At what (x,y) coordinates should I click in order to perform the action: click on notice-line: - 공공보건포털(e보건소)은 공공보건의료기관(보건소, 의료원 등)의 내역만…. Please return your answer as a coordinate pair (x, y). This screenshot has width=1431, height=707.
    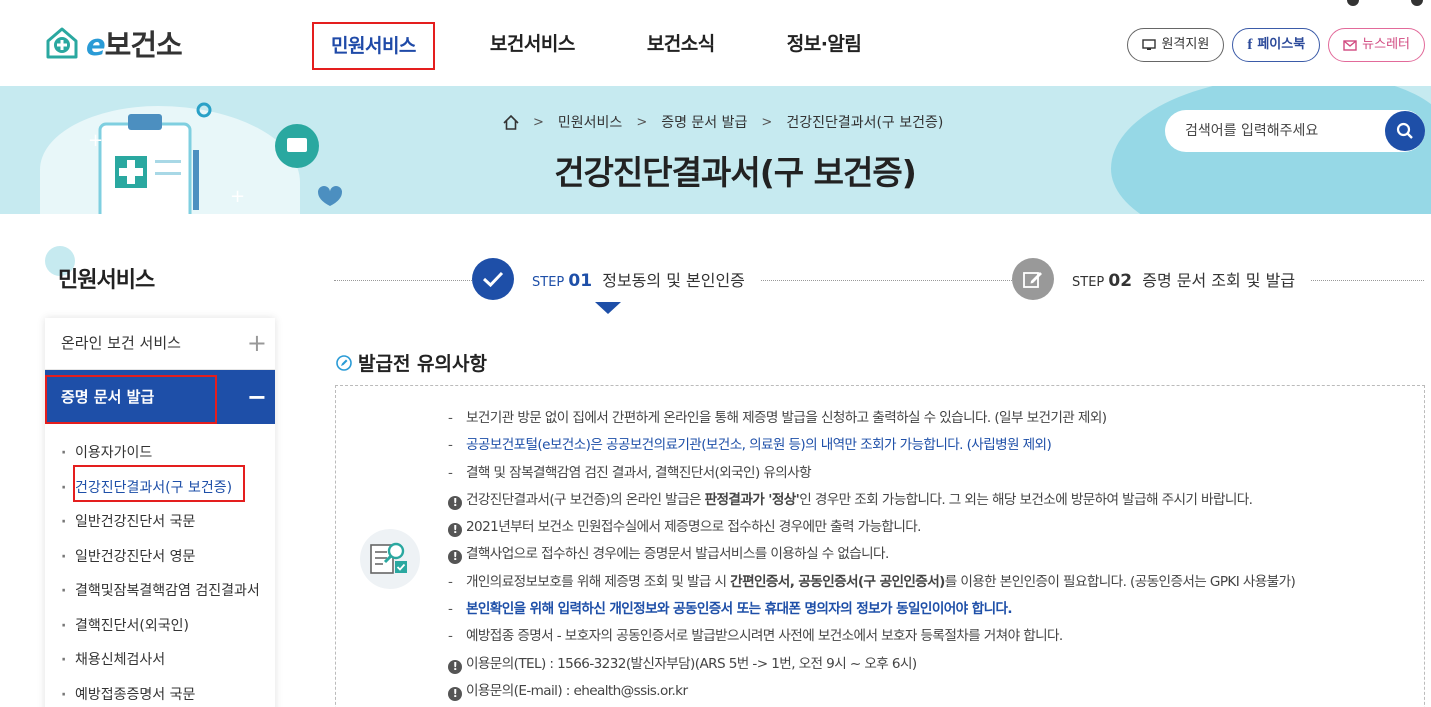
    Looking at the image, I should click on (750, 445).